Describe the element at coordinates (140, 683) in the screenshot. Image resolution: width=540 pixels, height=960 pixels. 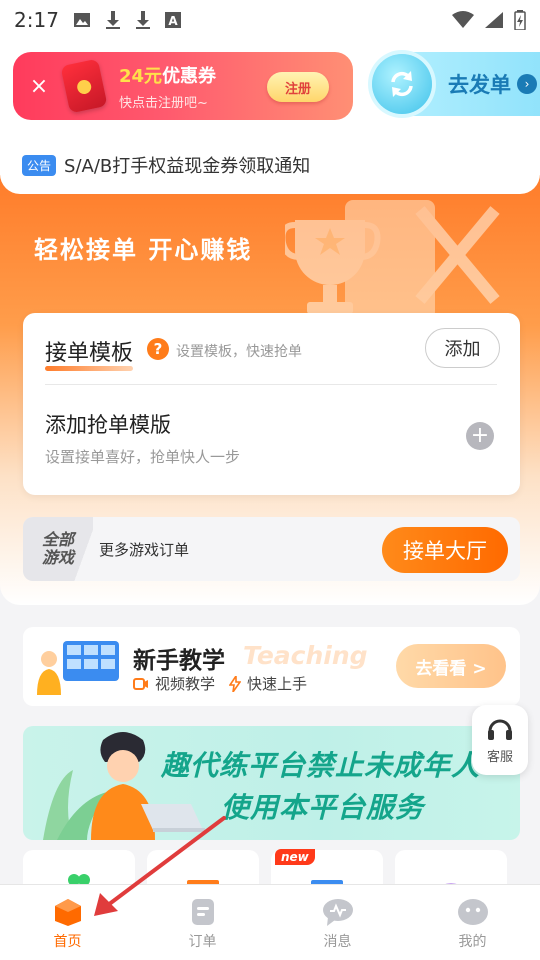
I see `video-icon` at that location.